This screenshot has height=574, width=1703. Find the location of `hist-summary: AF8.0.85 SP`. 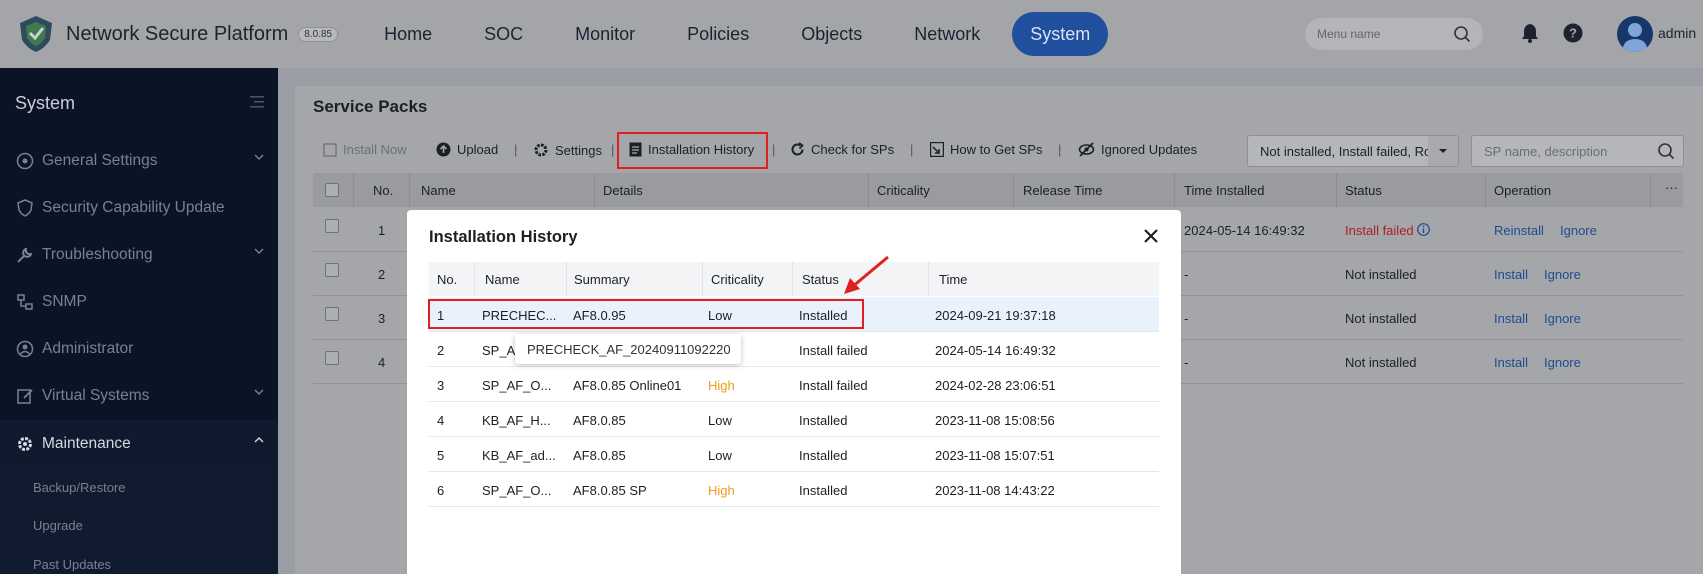

hist-summary: AF8.0.85 SP is located at coordinates (610, 490).